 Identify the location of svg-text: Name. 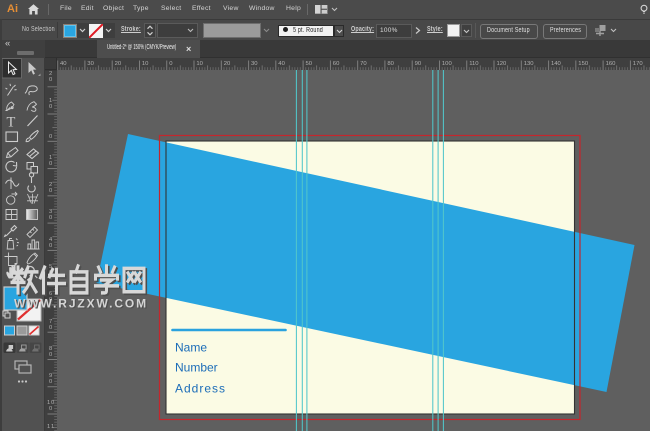
(191, 347).